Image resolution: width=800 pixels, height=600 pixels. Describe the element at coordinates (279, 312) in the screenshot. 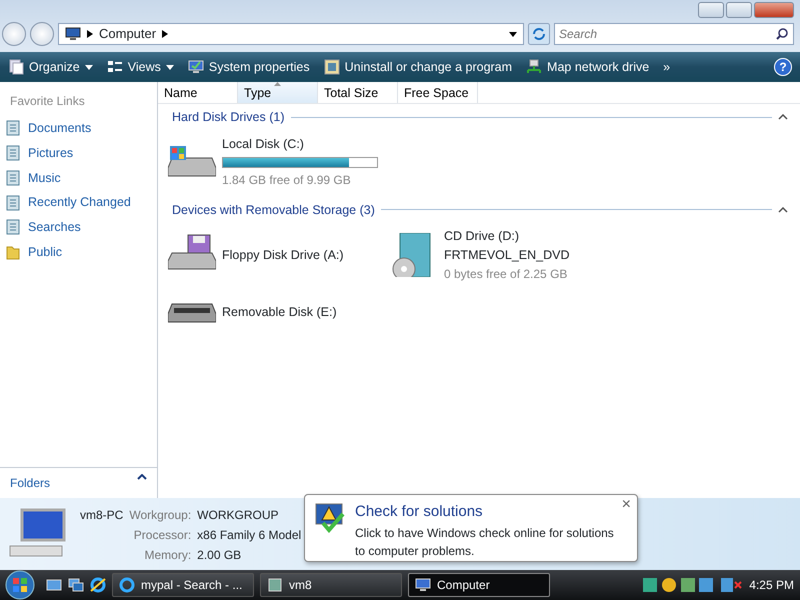

I see `drive-name: Removable Disk (E:)` at that location.